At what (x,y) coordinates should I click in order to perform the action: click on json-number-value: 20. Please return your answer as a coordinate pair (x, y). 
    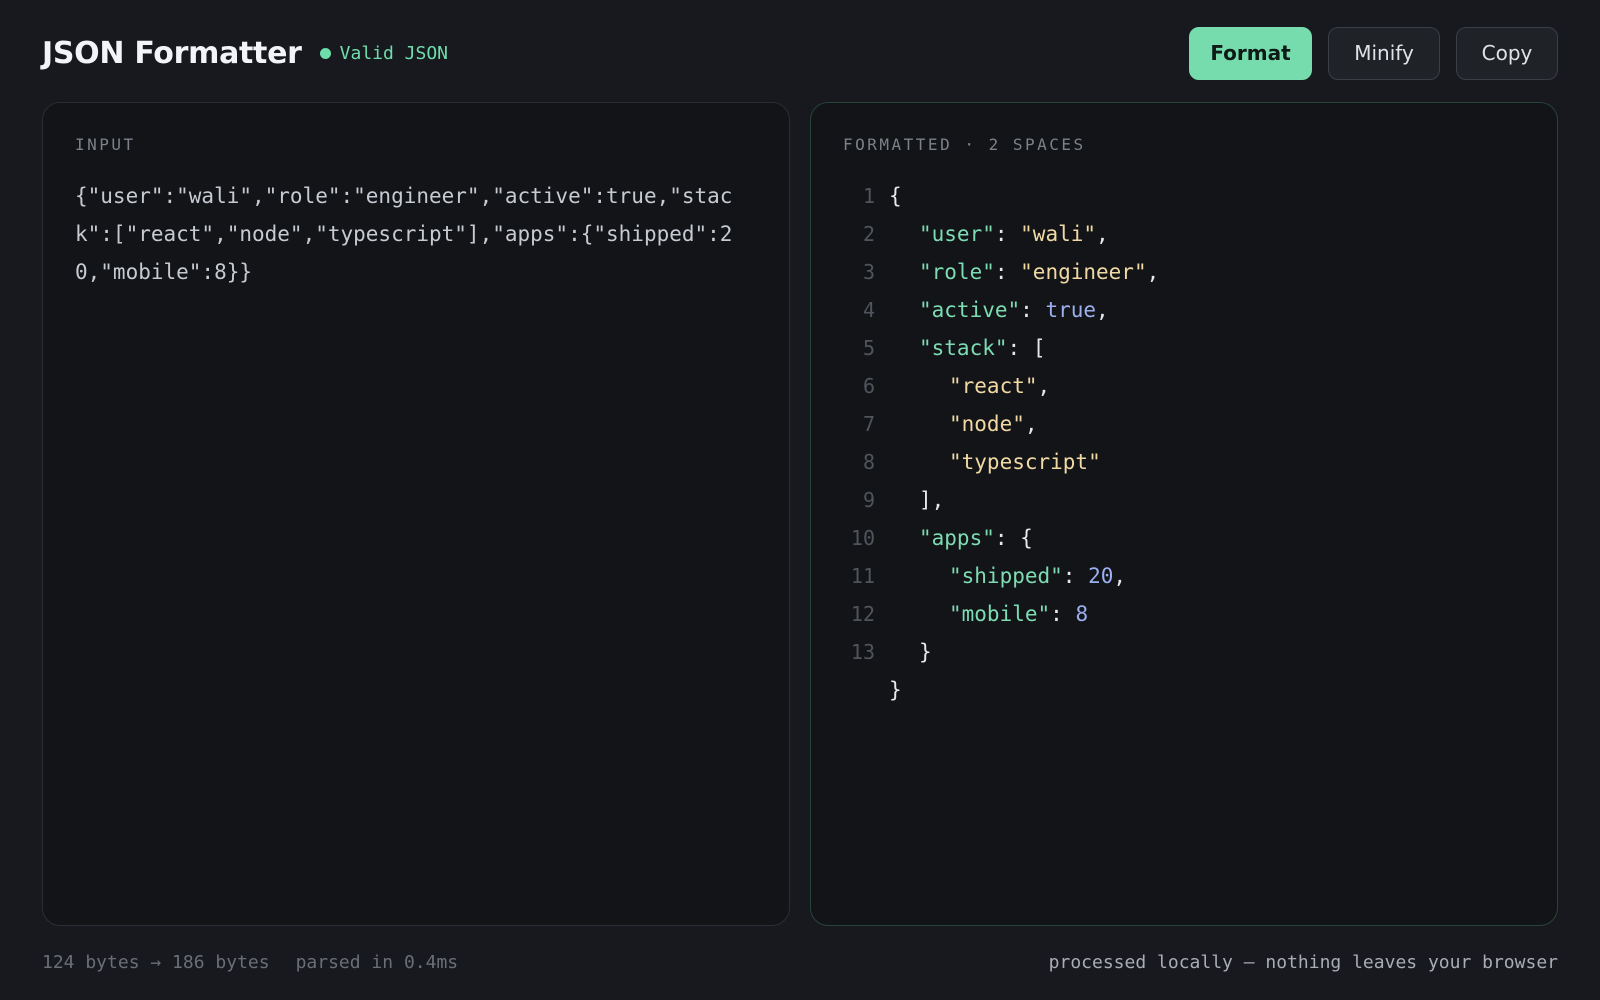
    Looking at the image, I should click on (1101, 576).